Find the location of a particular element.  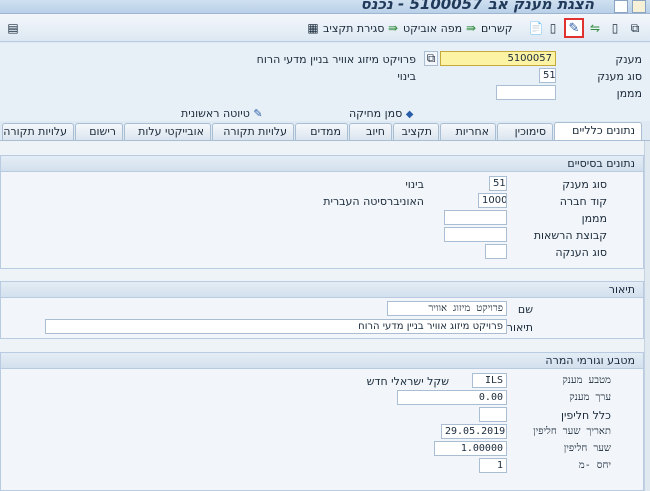

authority-group-field is located at coordinates (475, 234).